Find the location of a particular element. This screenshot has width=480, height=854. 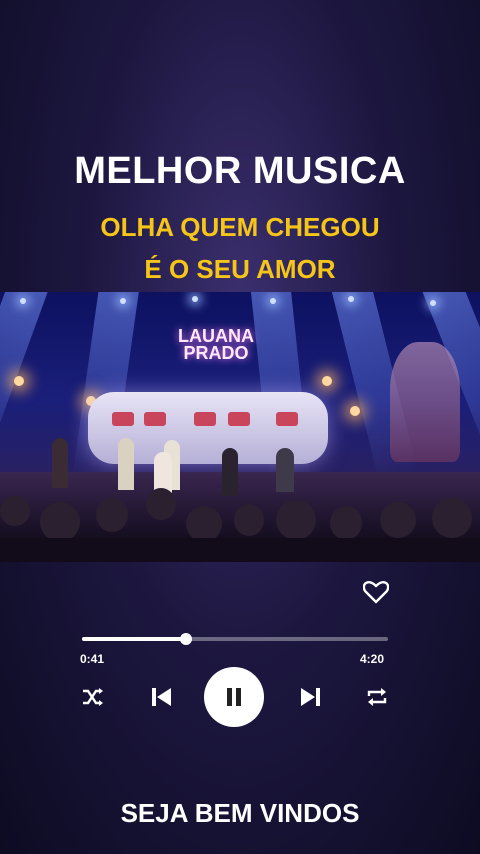

subtitle-line-2: É O SEU AMOR is located at coordinates (240, 269).